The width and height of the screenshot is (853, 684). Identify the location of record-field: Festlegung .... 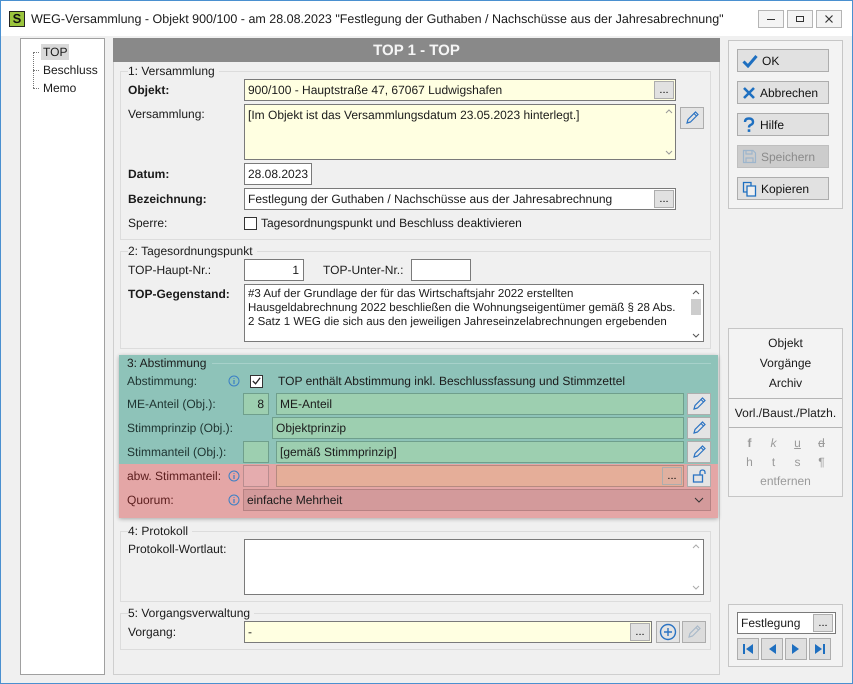
(786, 623).